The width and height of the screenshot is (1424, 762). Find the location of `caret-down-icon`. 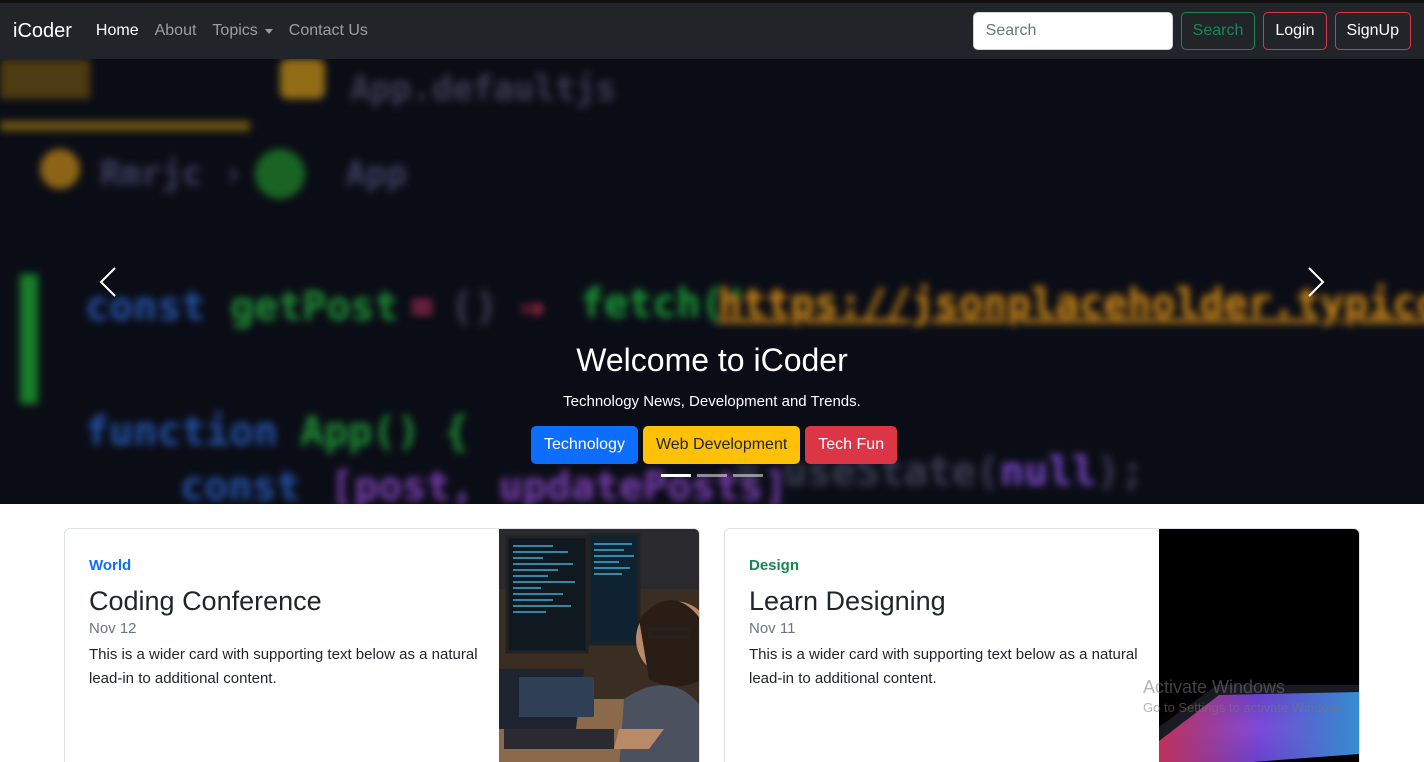

caret-down-icon is located at coordinates (268, 31).